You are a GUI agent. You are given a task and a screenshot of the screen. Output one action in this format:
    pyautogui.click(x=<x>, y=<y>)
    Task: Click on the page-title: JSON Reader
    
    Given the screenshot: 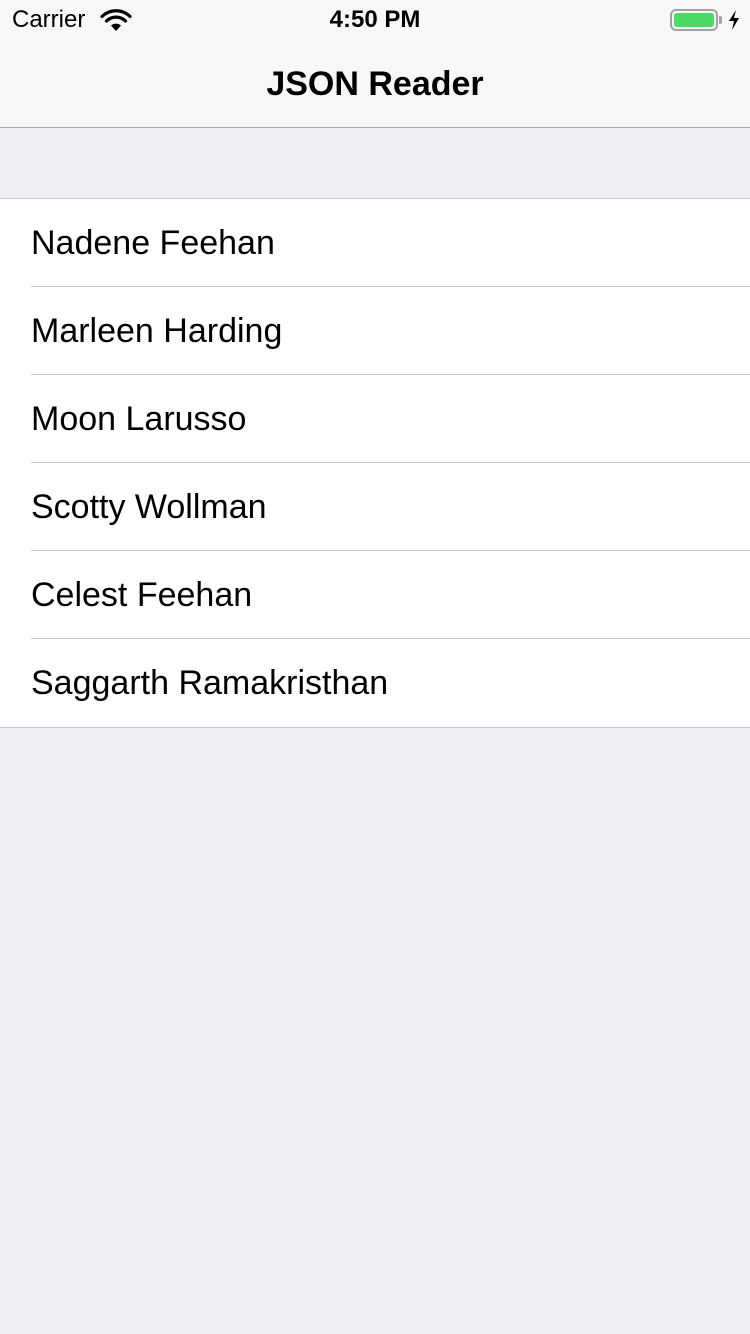 What is the action you would take?
    pyautogui.click(x=375, y=84)
    